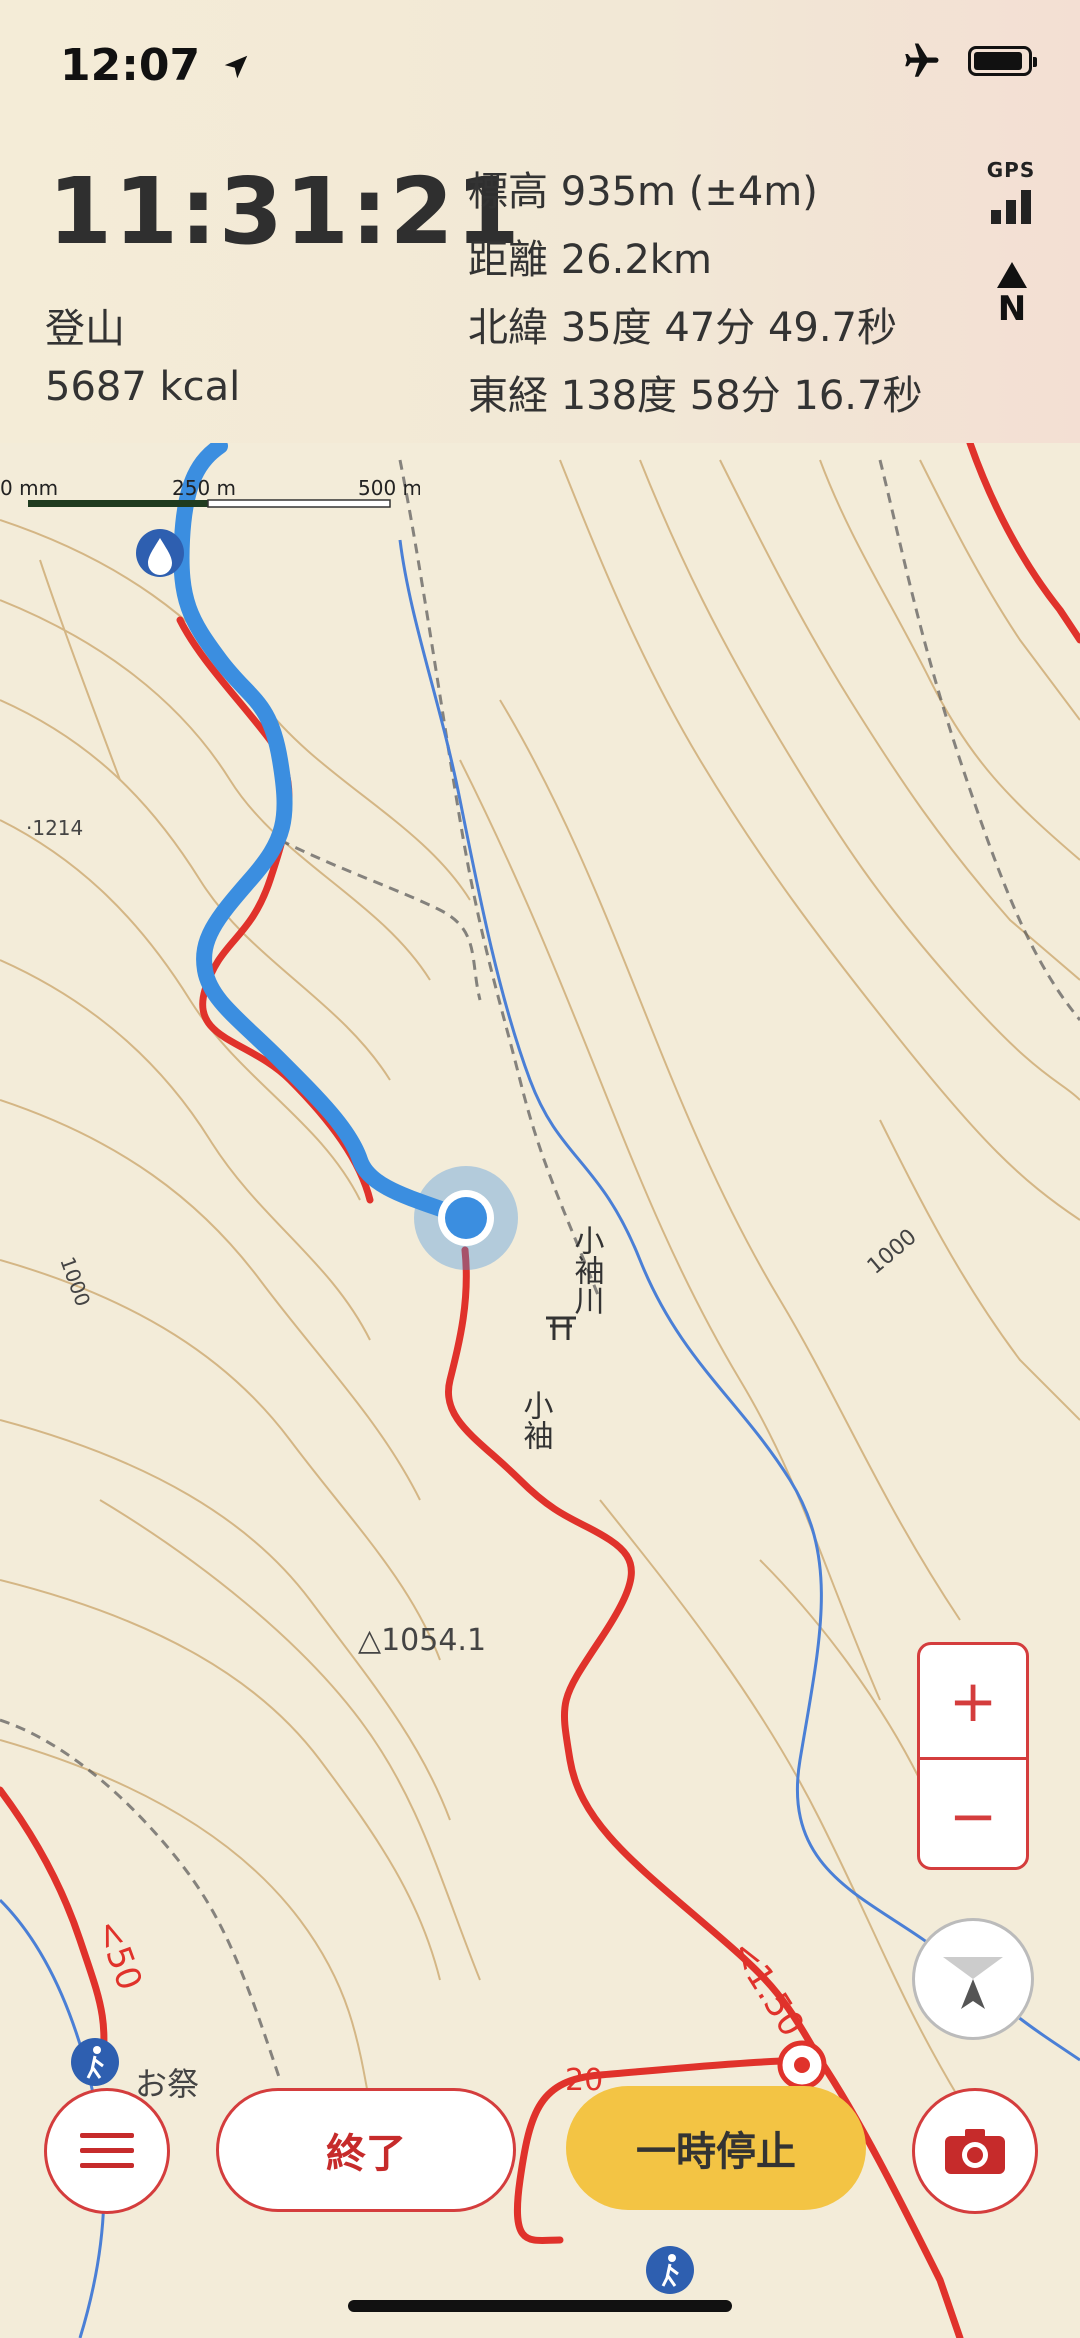 This screenshot has width=1080, height=2338. I want to click on village-label: 小袖, so click(536, 1420).